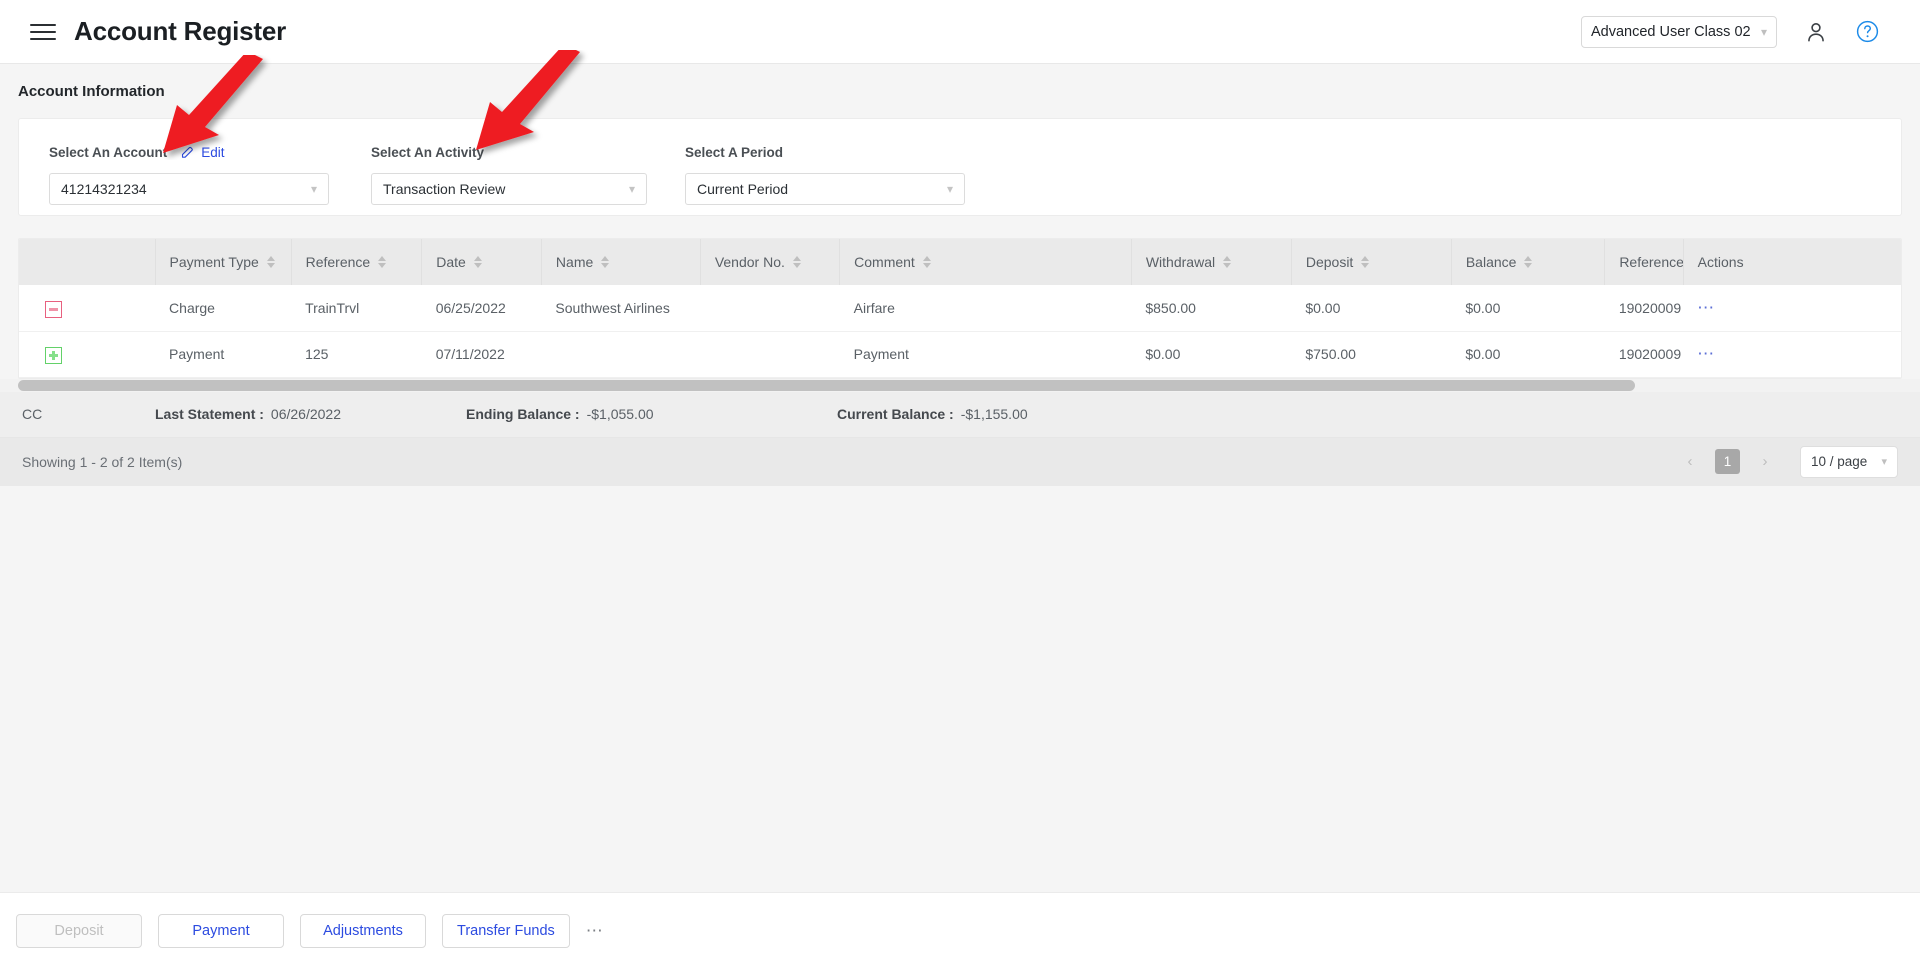 Image resolution: width=1920 pixels, height=969 pixels. What do you see at coordinates (621, 308) in the screenshot?
I see `cell-name: Southwest Airlines` at bounding box center [621, 308].